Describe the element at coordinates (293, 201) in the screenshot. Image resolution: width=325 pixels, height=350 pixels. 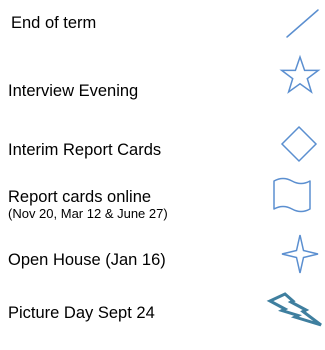
I see `flag-wave-icon` at that location.